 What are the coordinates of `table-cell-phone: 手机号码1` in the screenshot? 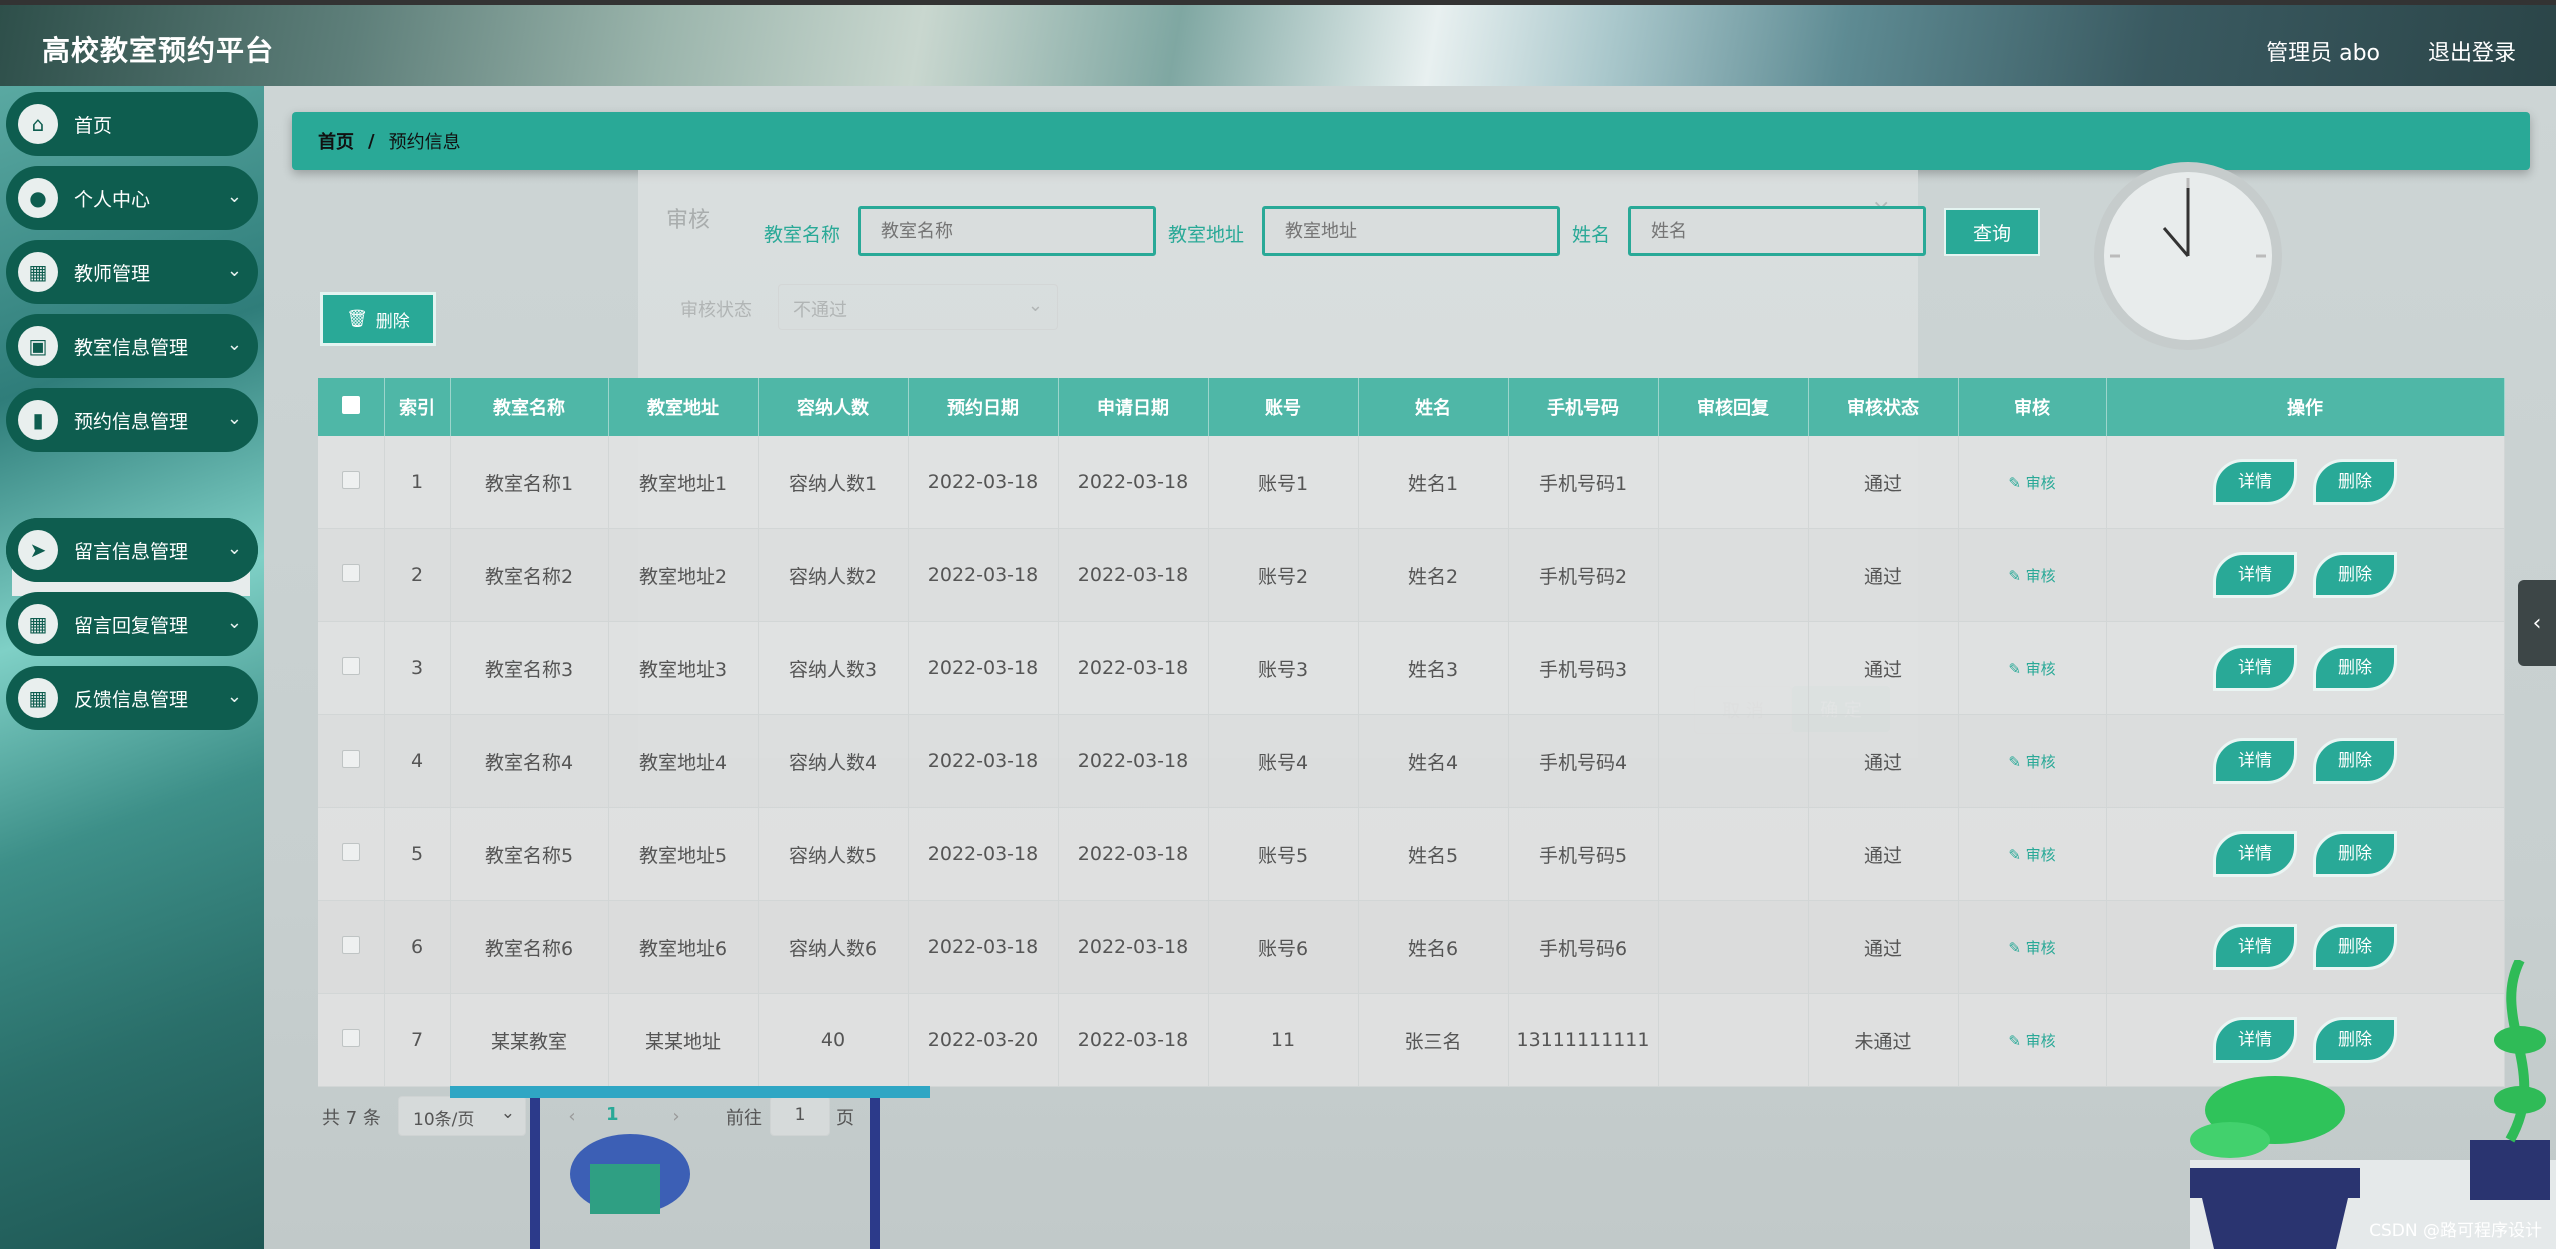 It's located at (1583, 482).